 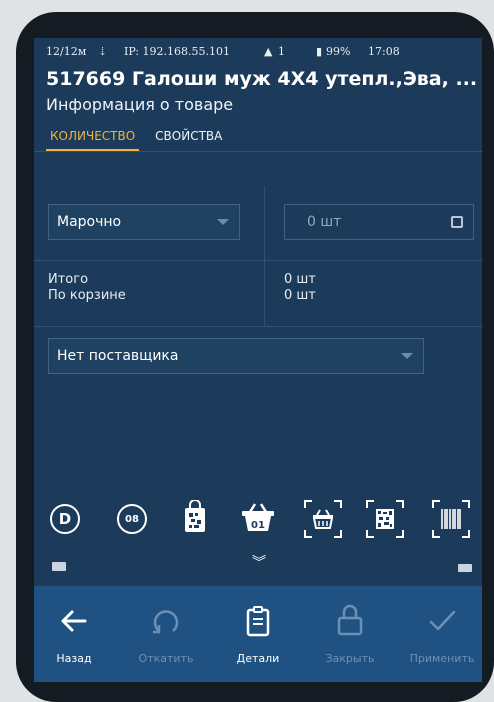 I want to click on chevron-double-down-icon: ︾, so click(x=259, y=563).